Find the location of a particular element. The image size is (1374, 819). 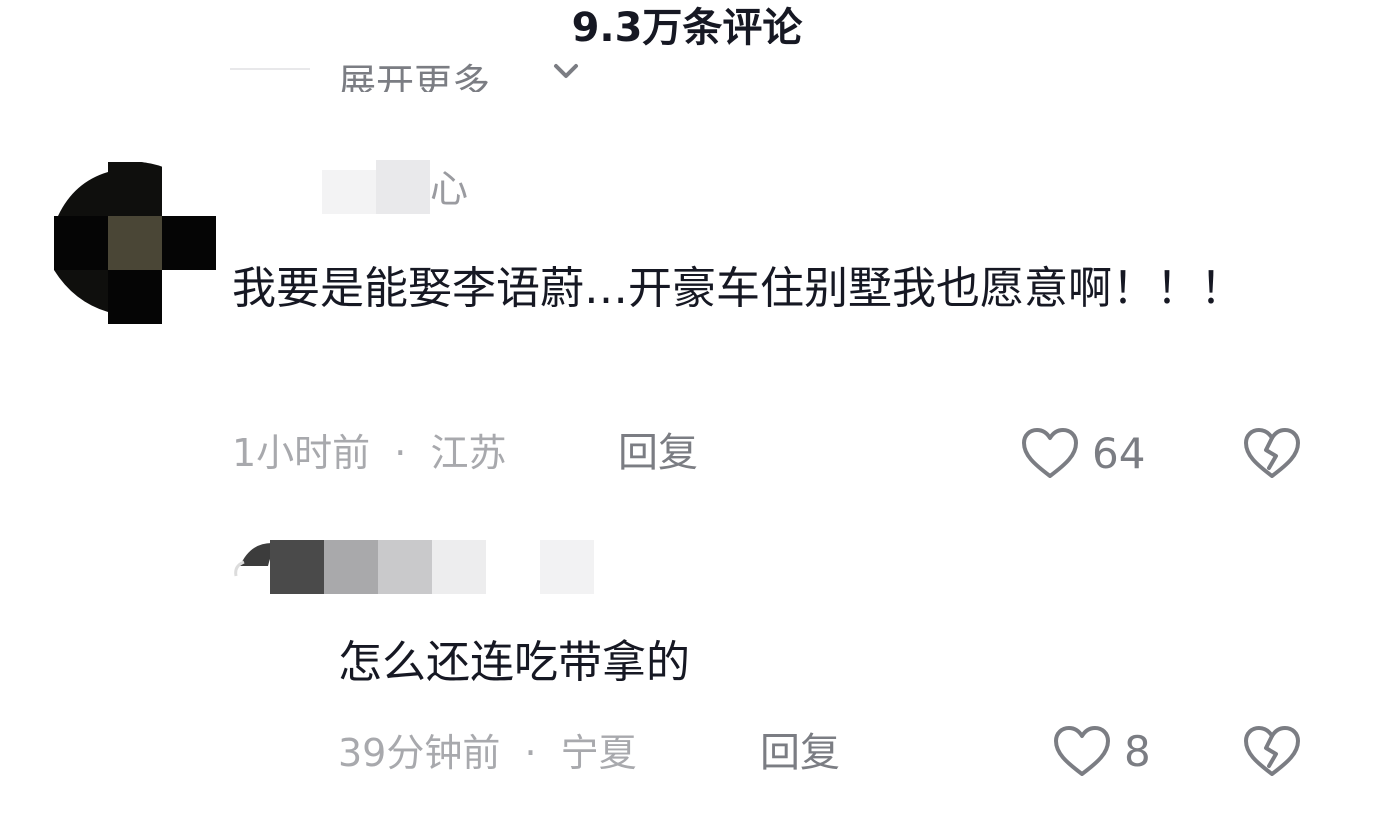

chevron-down-icon is located at coordinates (566, 71).